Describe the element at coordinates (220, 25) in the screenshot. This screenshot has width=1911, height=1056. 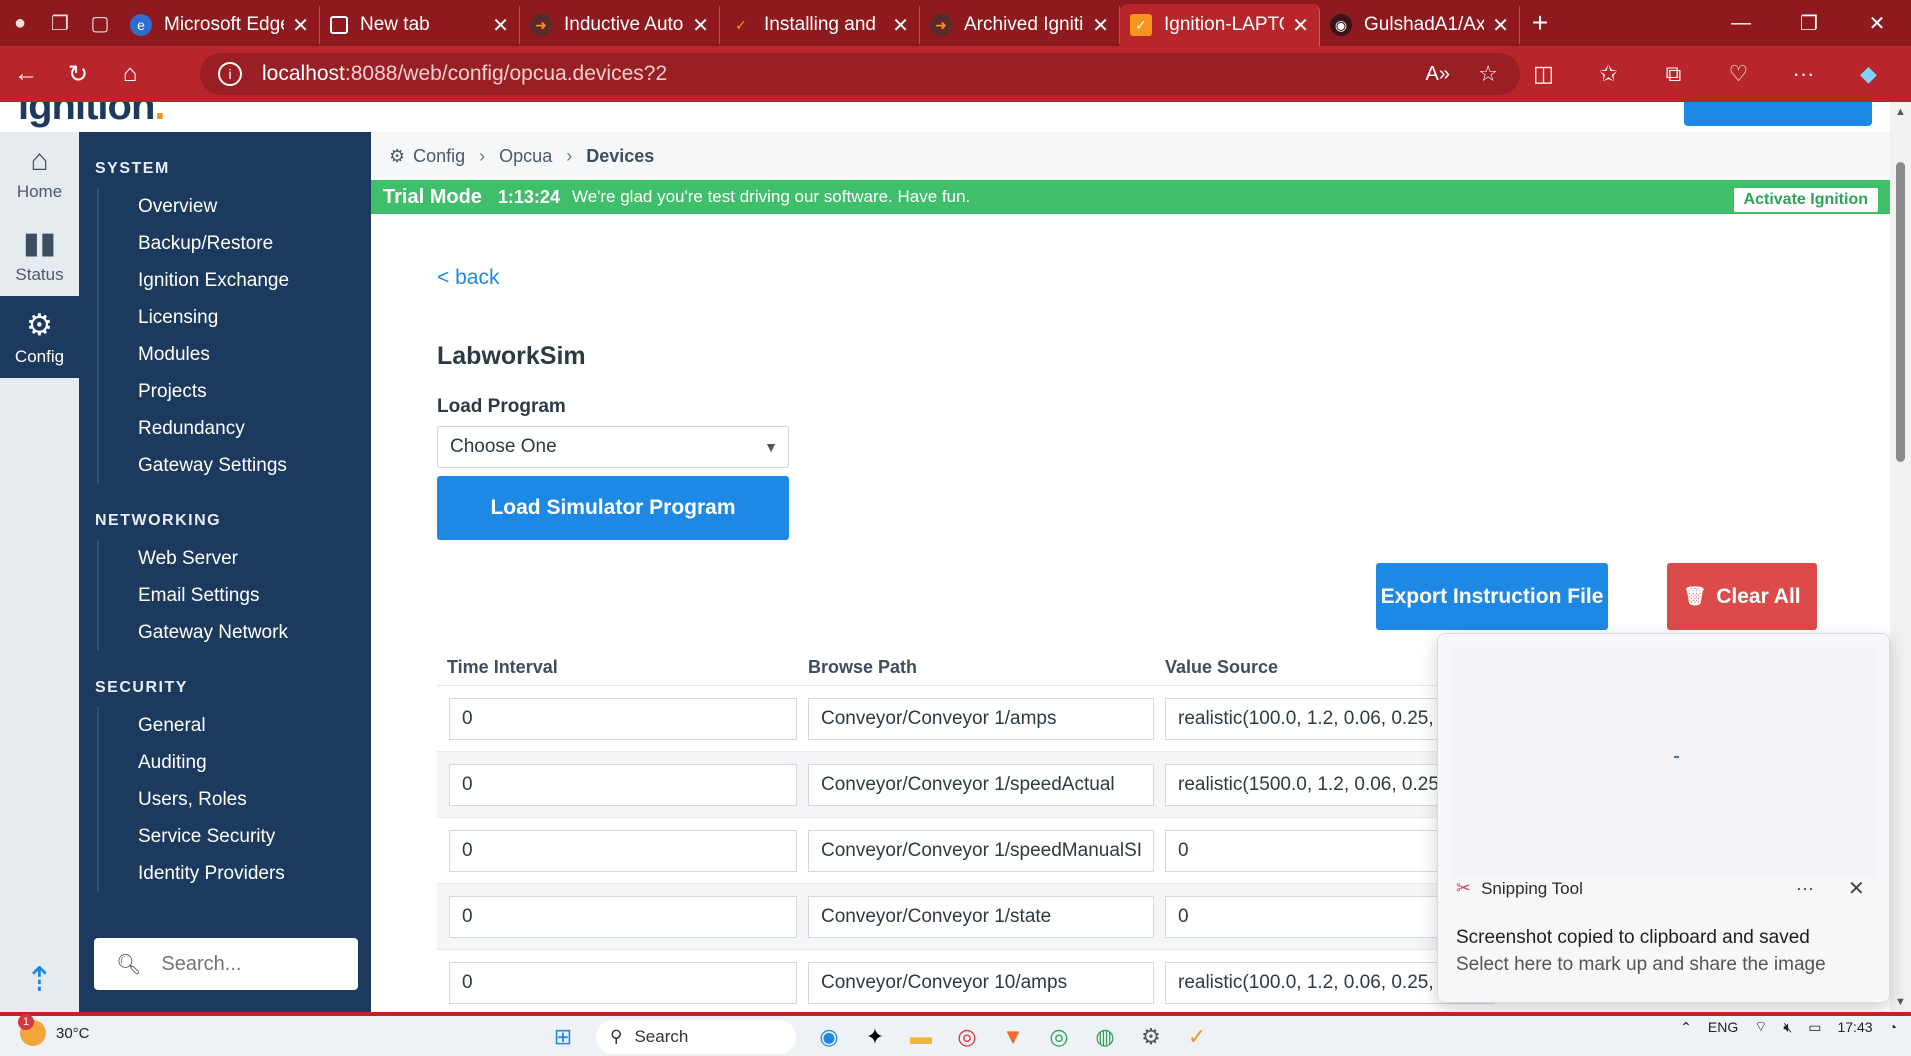
I see `browser-tab: e Microsoft Edge ✕` at that location.